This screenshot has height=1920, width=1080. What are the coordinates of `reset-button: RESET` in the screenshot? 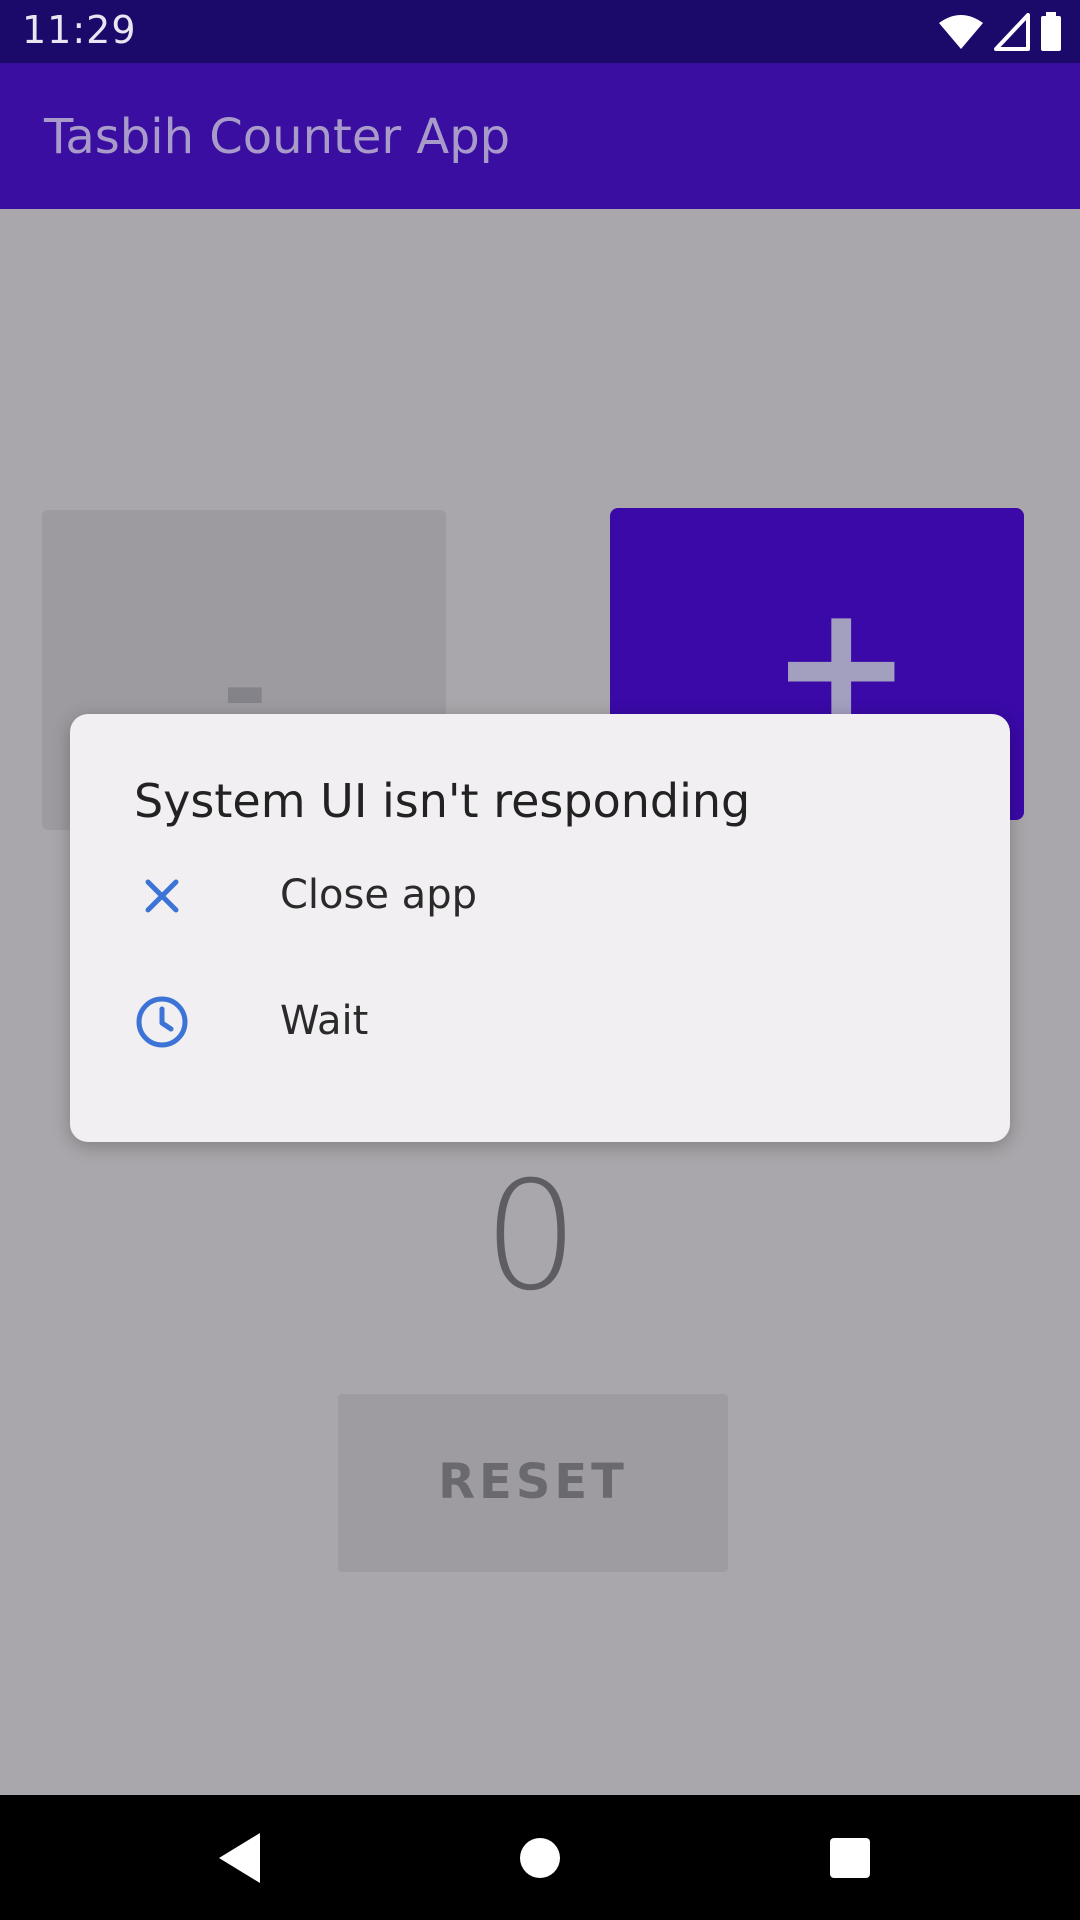 It's located at (533, 1483).